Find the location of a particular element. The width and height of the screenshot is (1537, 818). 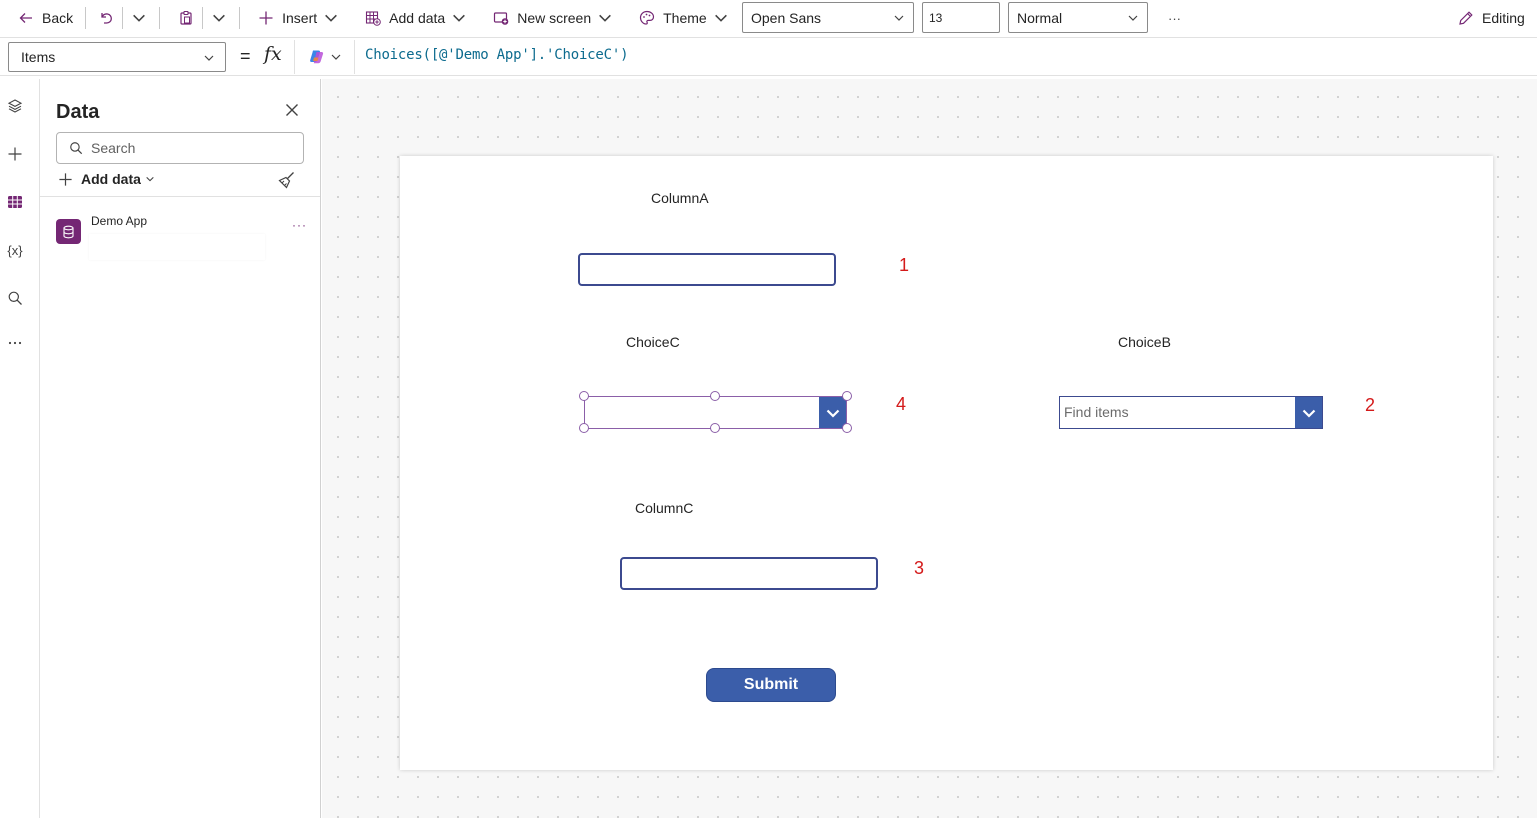

search-rail-button is located at coordinates (15, 298).